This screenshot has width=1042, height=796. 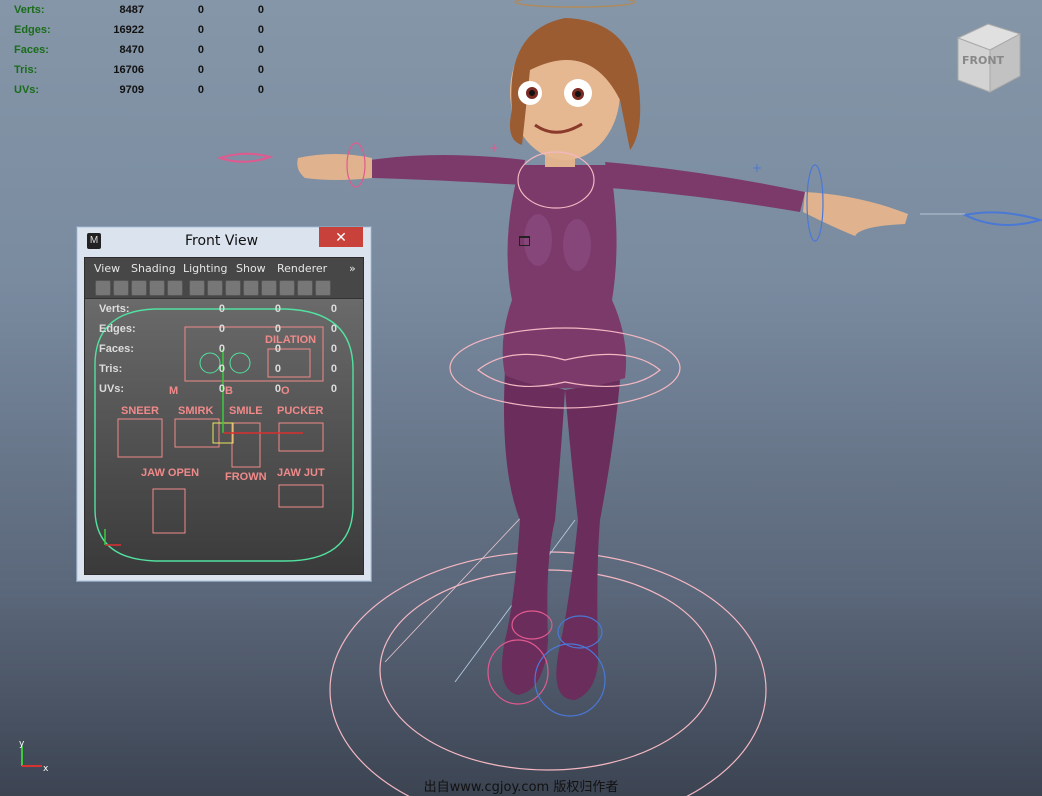 I want to click on hud-label: UVs:, so click(x=112, y=389).